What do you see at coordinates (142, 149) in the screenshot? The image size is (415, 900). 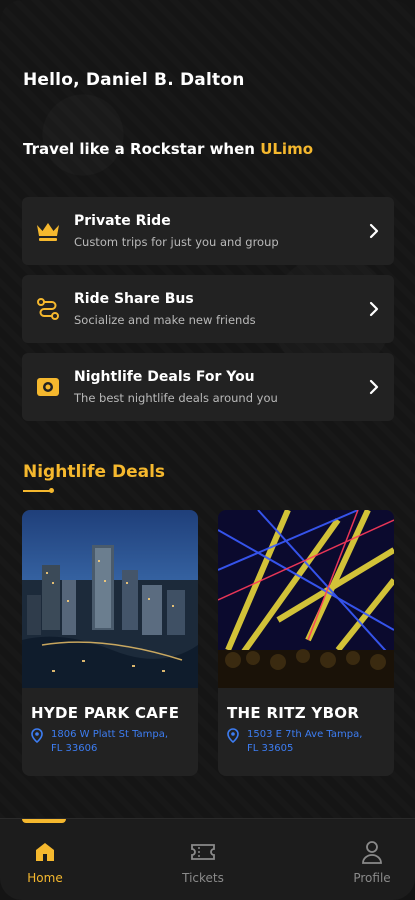 I see `tagline-prefix: Travel like a Rockstar when` at bounding box center [142, 149].